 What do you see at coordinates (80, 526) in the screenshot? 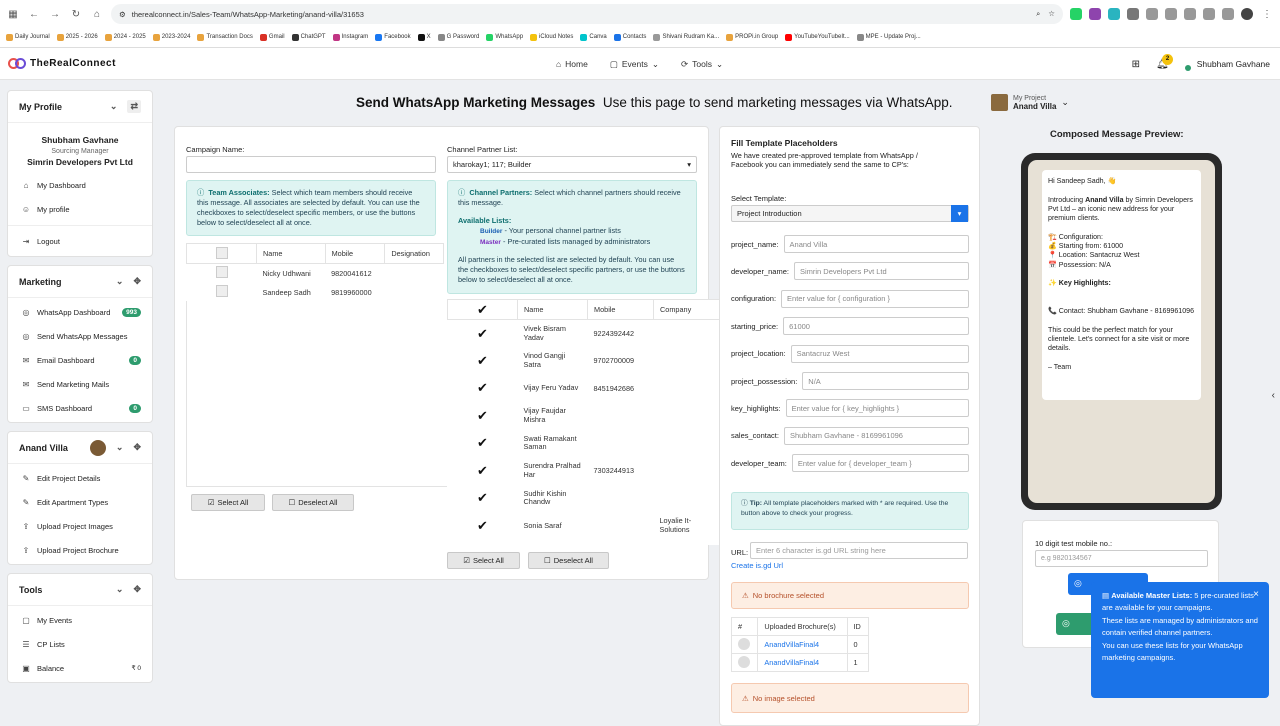
I see `sidebar-item-upload-images: ⇪ Upload Project Images` at bounding box center [80, 526].